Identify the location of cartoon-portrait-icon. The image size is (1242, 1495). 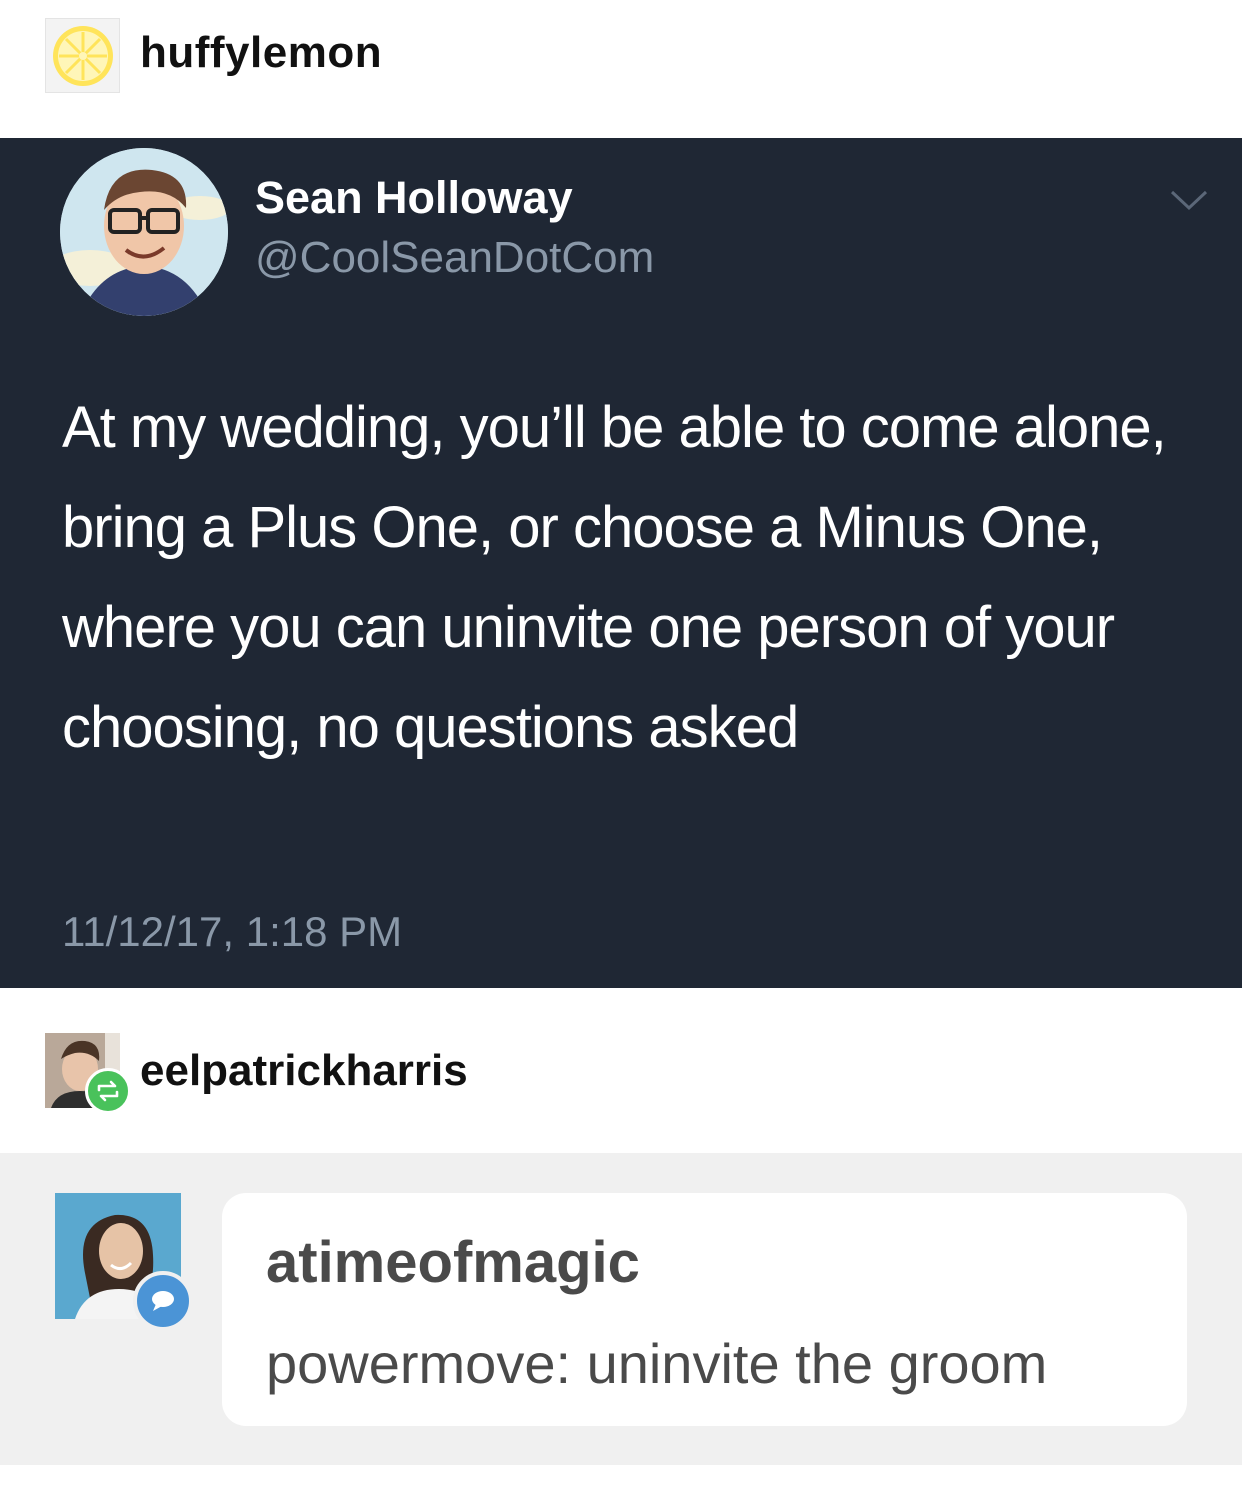
(144, 232).